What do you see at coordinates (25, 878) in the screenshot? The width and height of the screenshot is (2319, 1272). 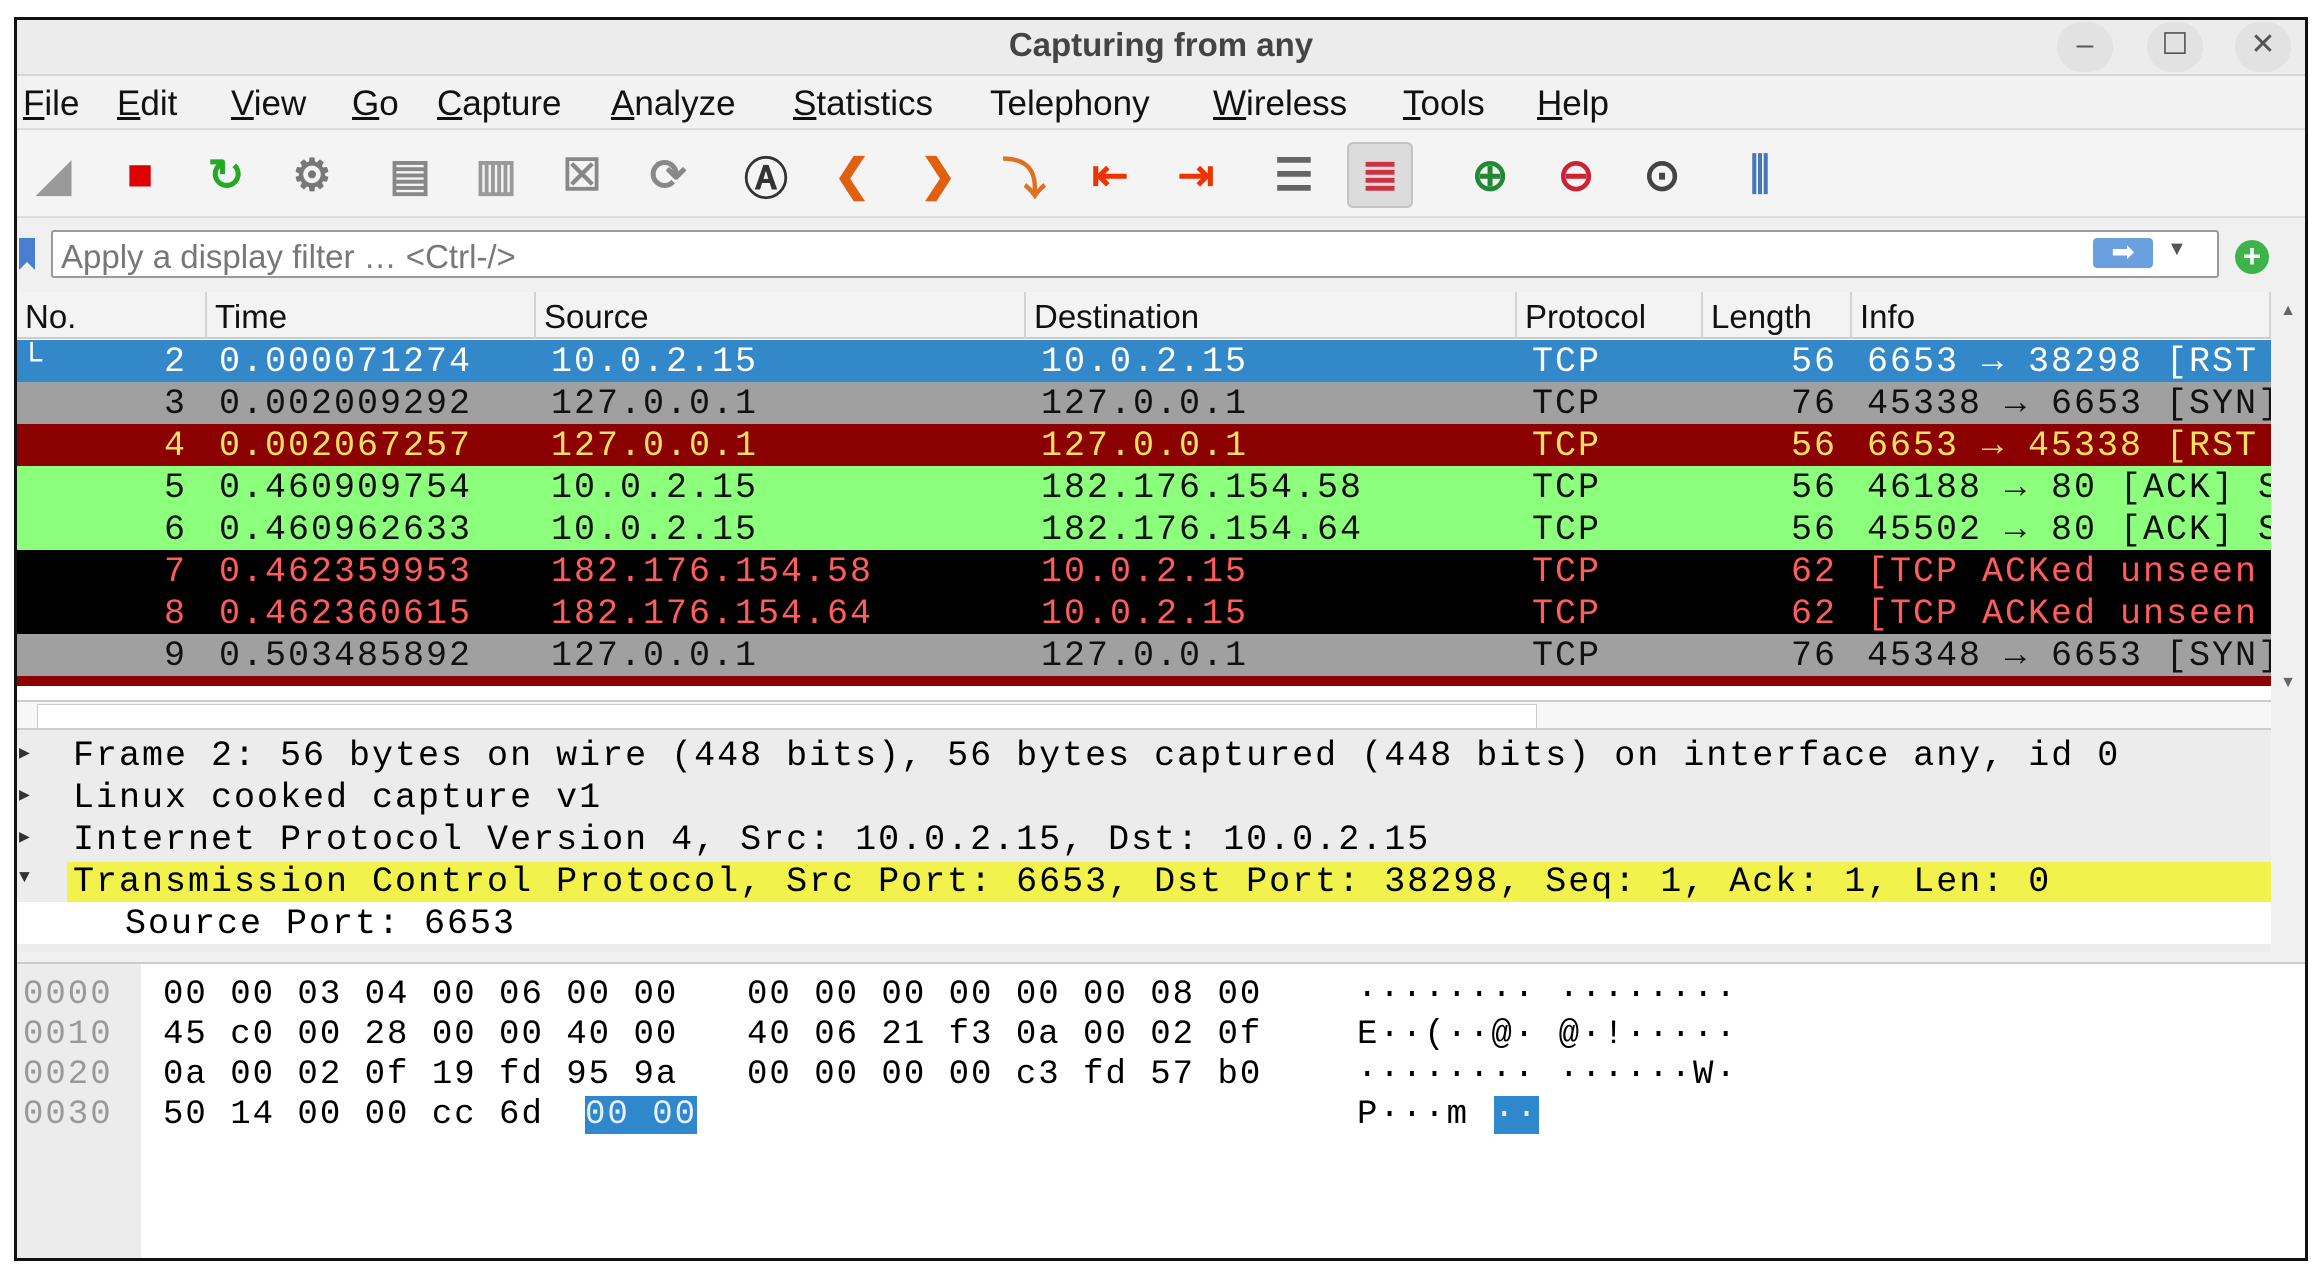 I see `expanded-arrow-icon: ▼` at bounding box center [25, 878].